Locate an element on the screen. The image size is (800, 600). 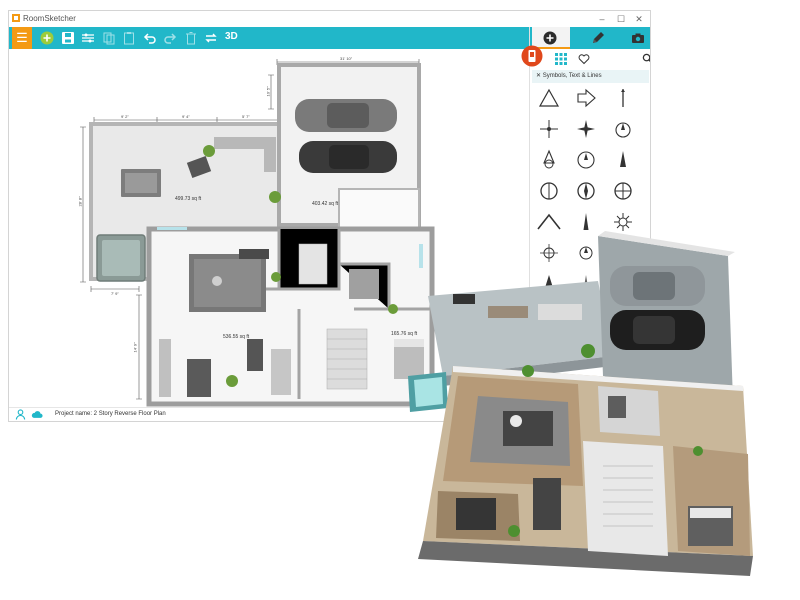
flip-icon is located at coordinates (211, 38).